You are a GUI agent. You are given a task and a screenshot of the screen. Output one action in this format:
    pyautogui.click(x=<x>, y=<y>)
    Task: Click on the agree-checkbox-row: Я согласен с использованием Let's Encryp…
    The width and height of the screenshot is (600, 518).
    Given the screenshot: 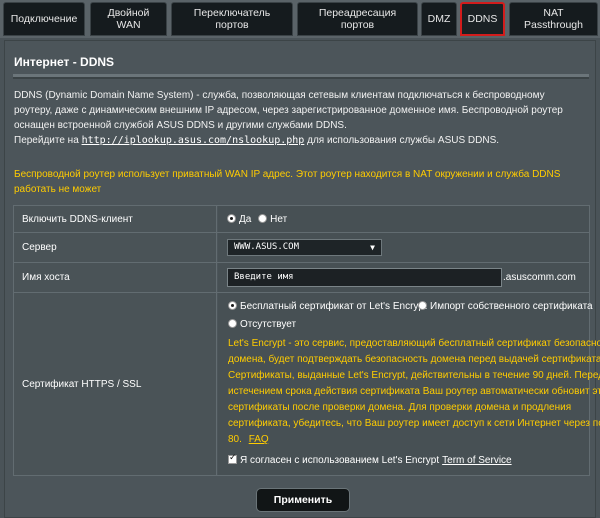 What is the action you would take?
    pyautogui.click(x=370, y=459)
    